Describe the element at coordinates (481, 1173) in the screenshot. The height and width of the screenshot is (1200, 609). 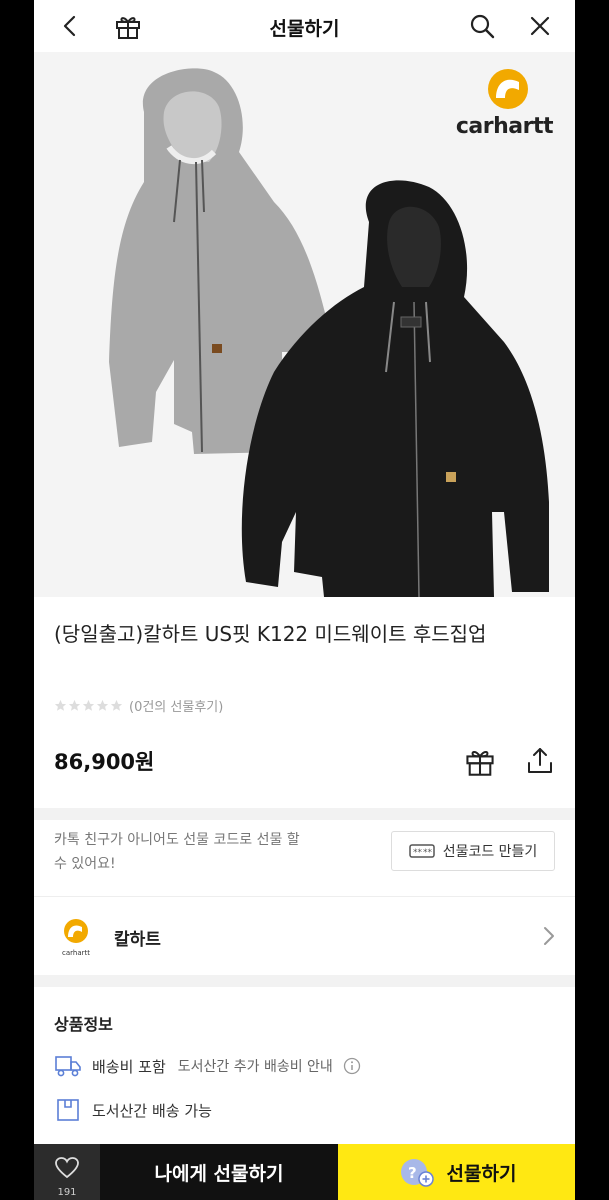
I see `gift-label: 선물하기` at that location.